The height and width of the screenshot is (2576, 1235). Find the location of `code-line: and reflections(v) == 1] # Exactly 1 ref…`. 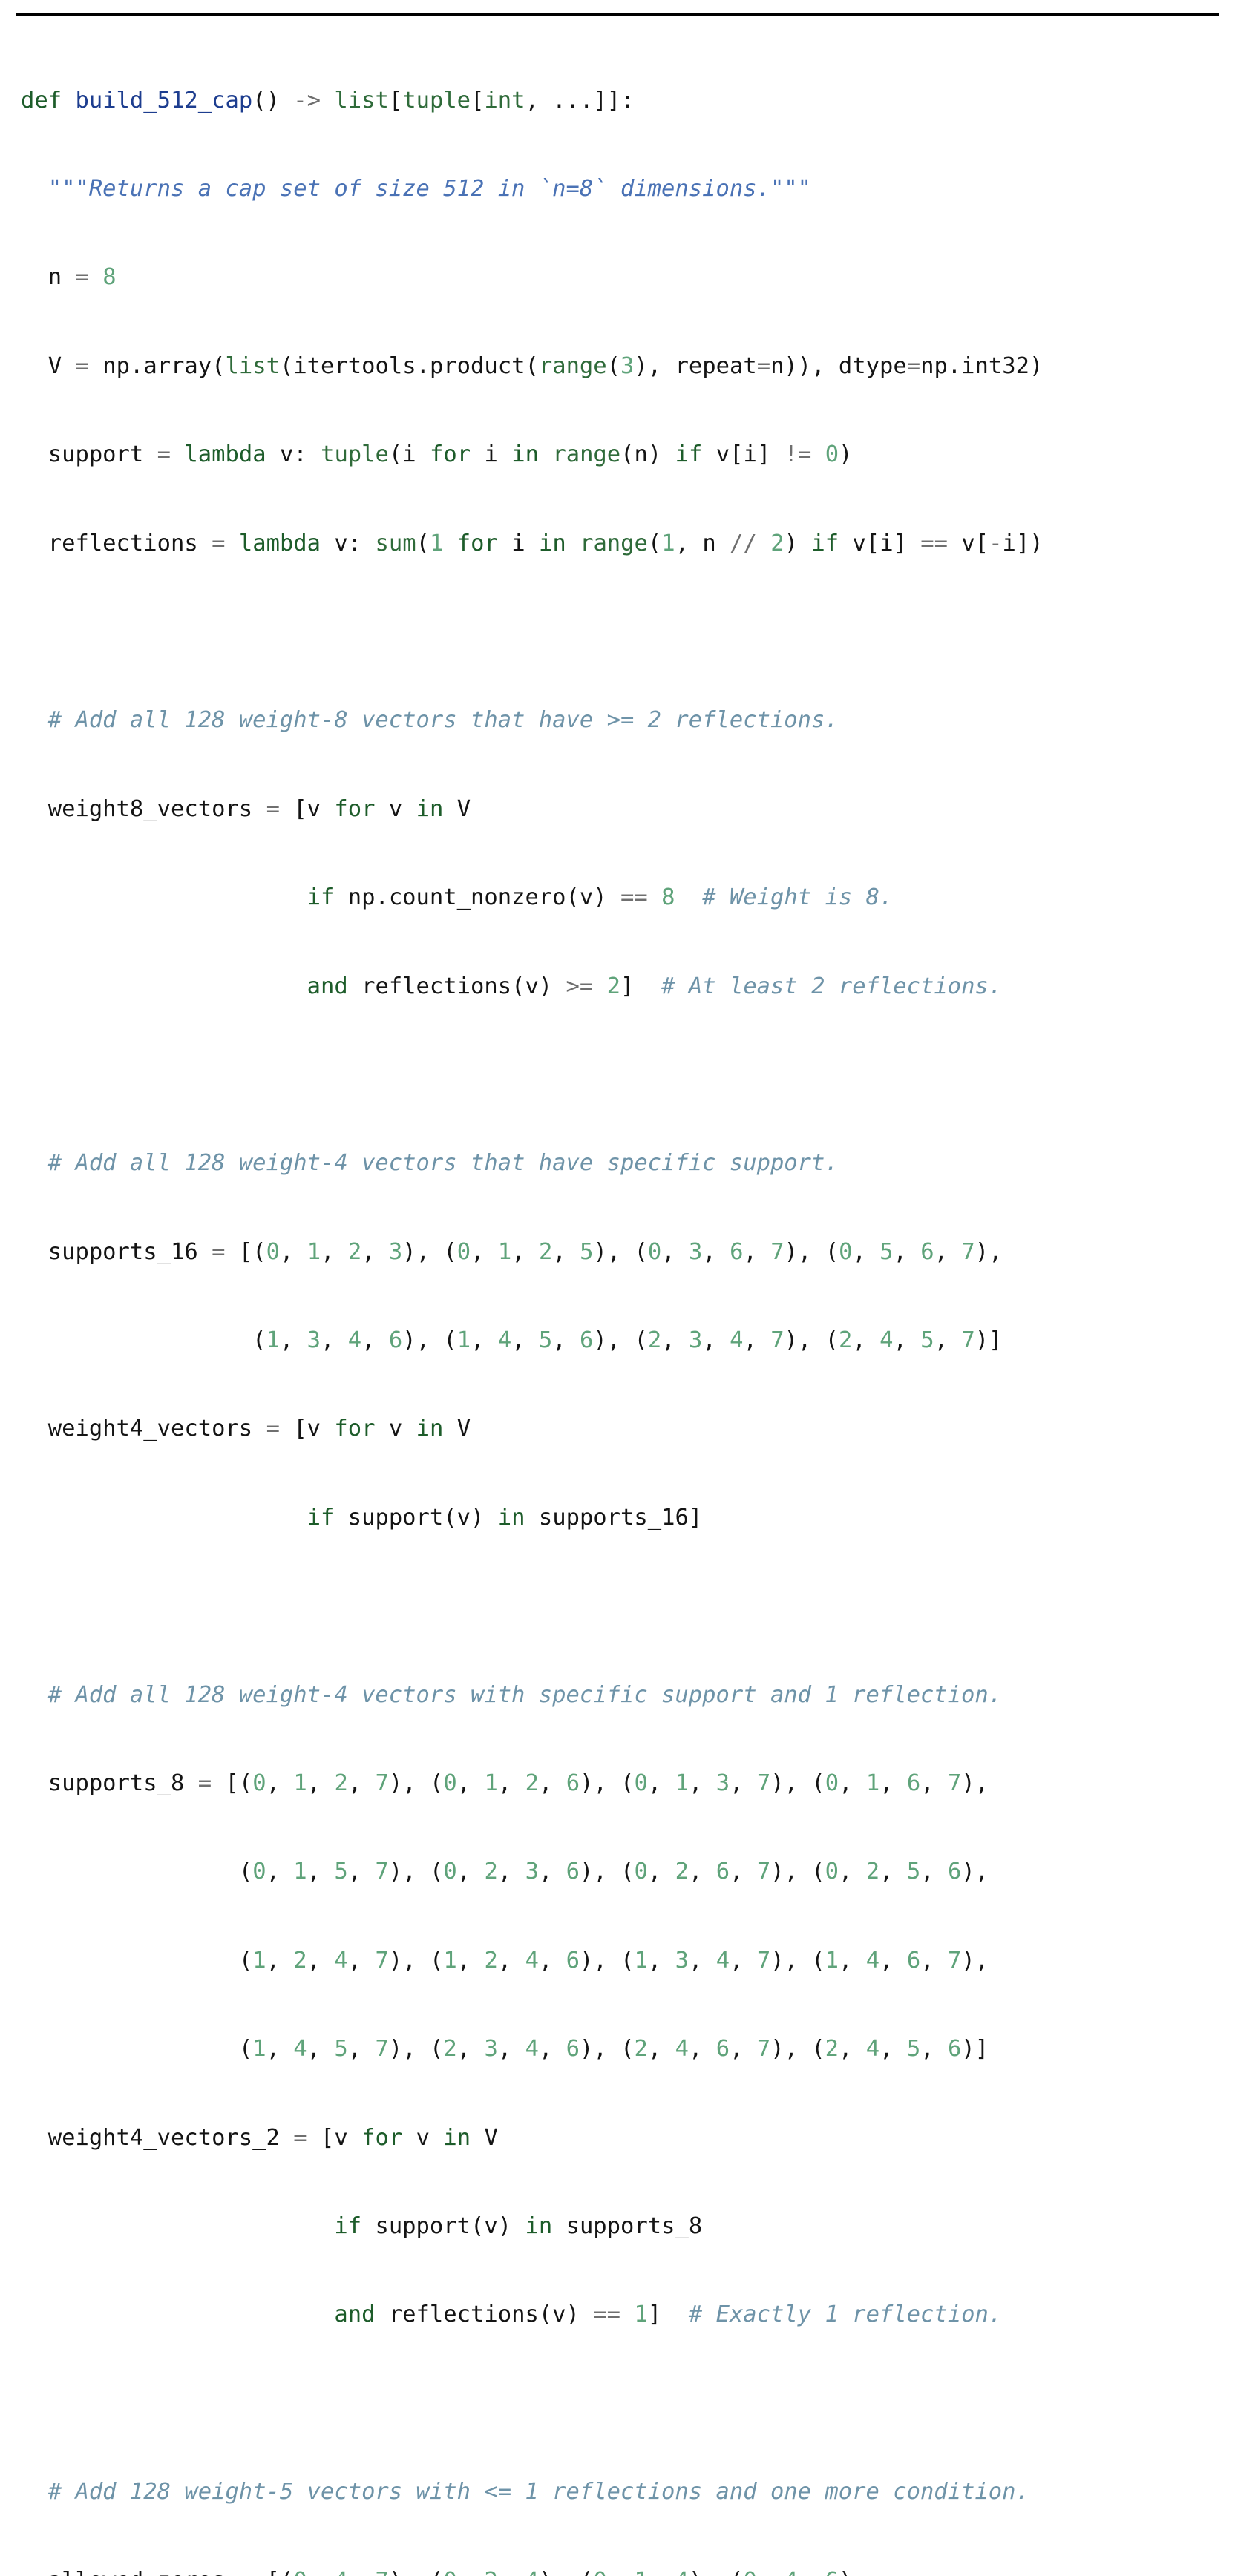

code-line: and reflections(v) == 1] # Exactly 1 ref… is located at coordinates (668, 2314).